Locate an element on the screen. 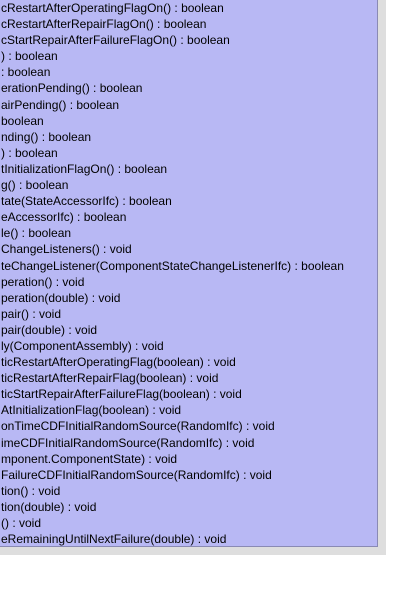 This screenshot has height=592, width=404. operation-signature: peration() : void is located at coordinates (43, 281).